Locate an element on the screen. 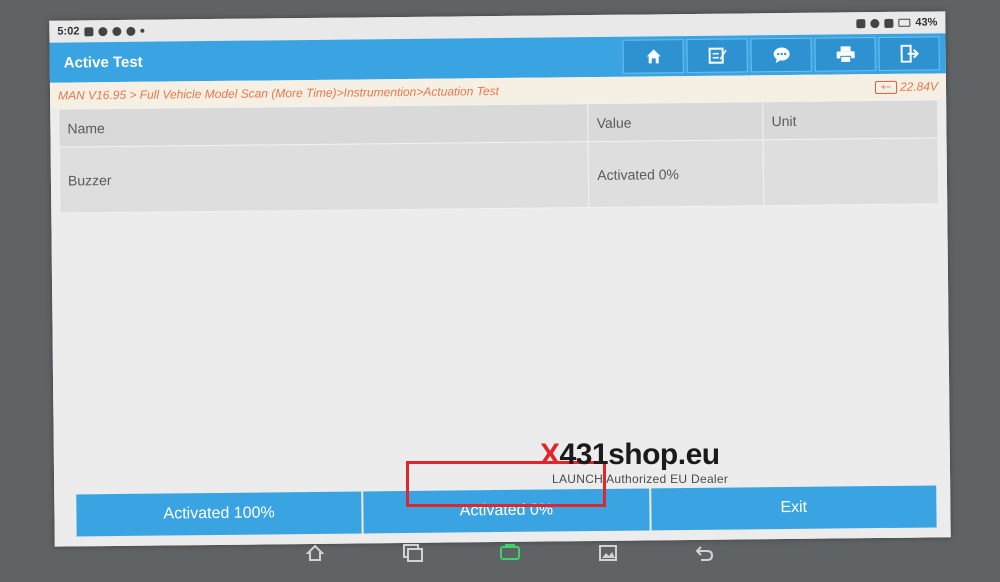 The height and width of the screenshot is (582, 1000). home-button is located at coordinates (653, 56).